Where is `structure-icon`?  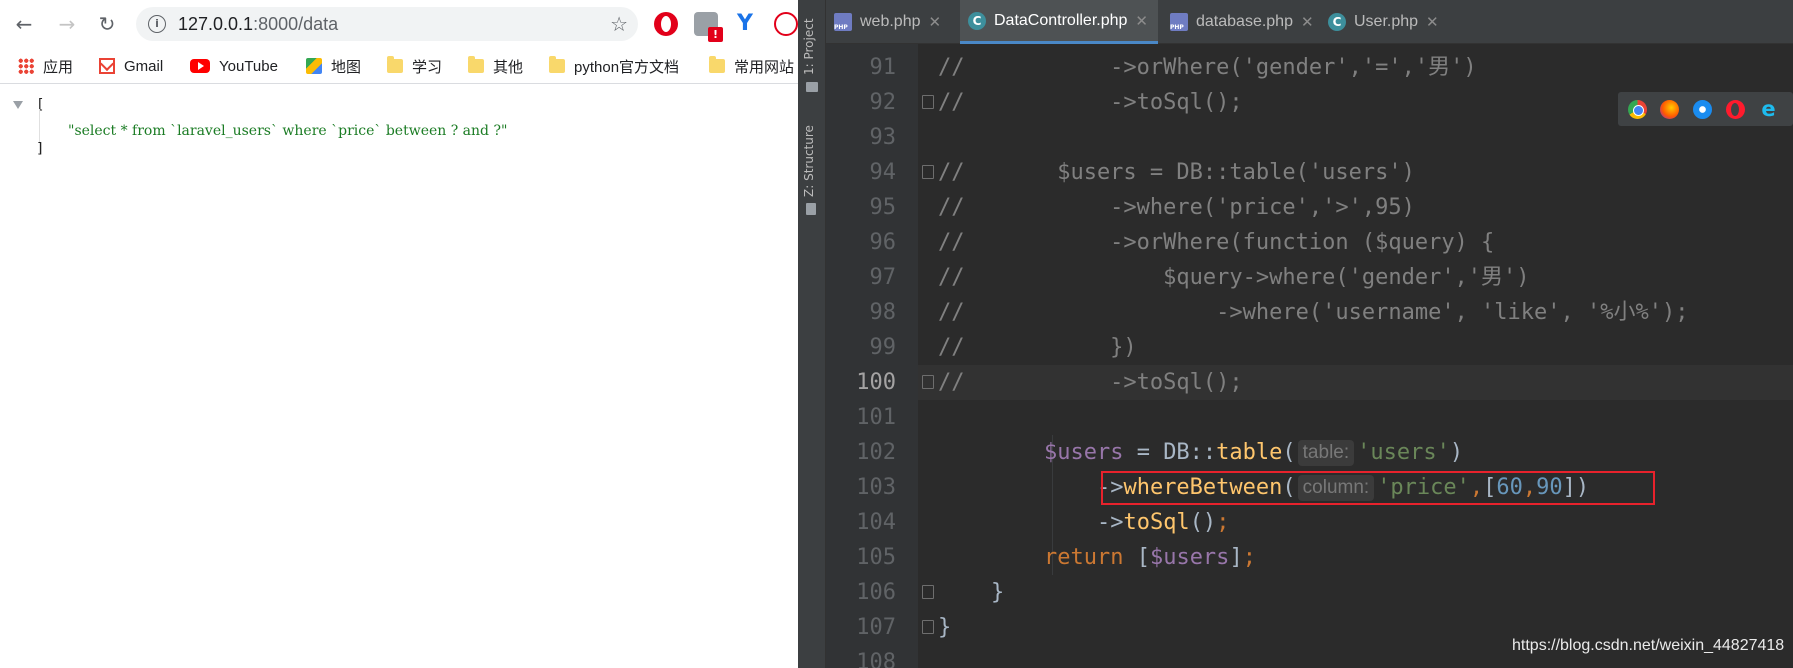
structure-icon is located at coordinates (811, 209).